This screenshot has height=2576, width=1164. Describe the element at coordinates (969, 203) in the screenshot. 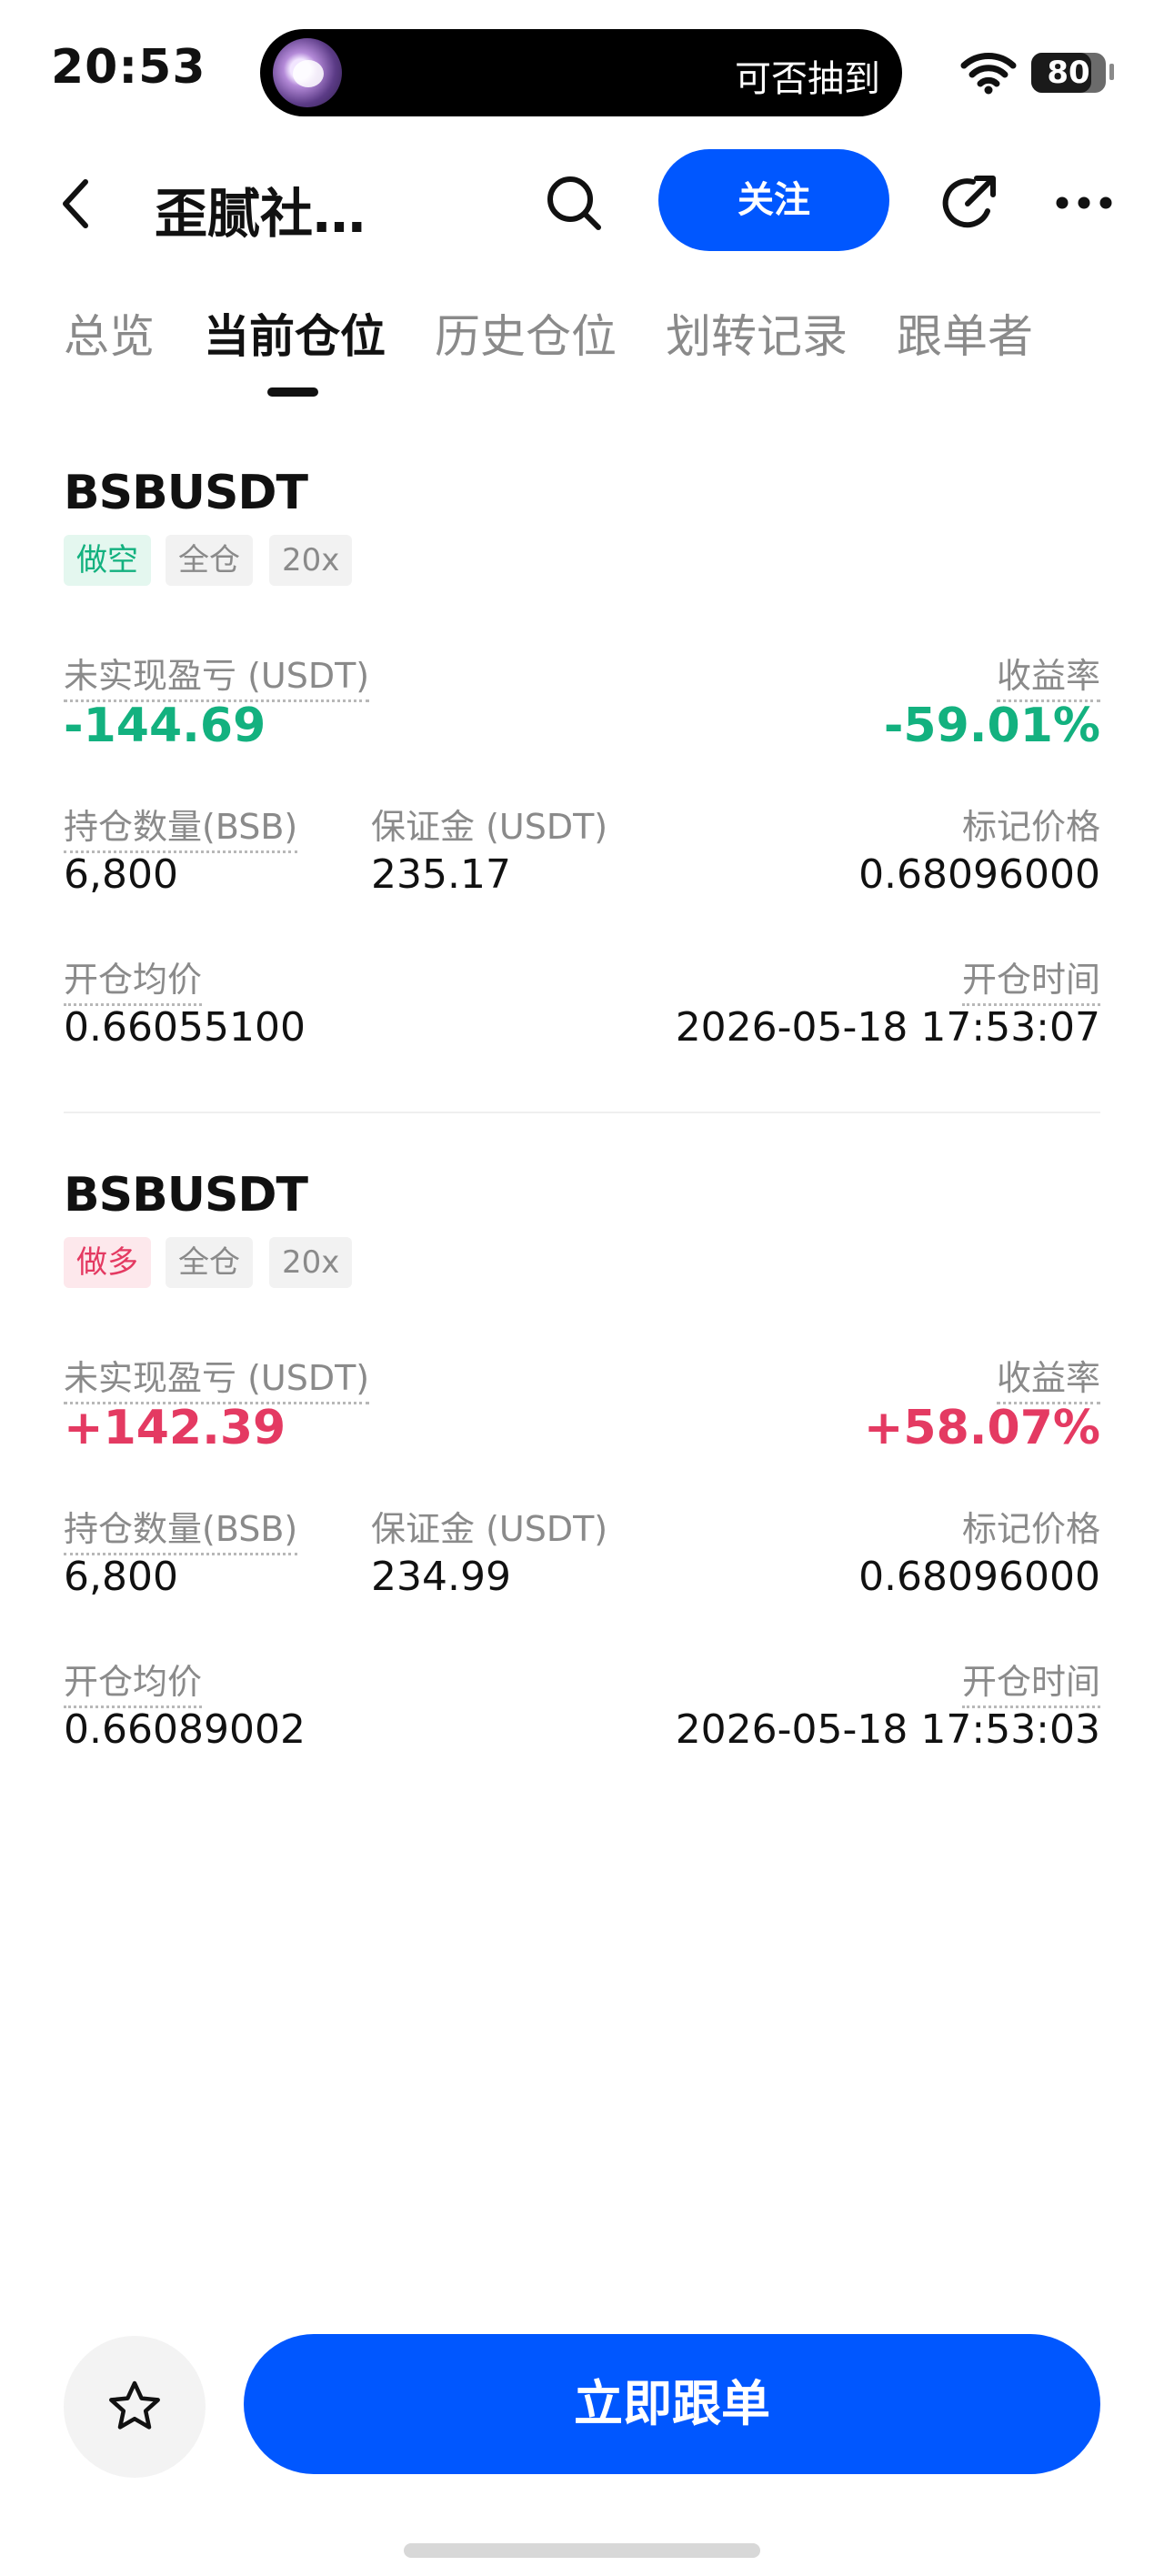

I see `share-icon` at that location.